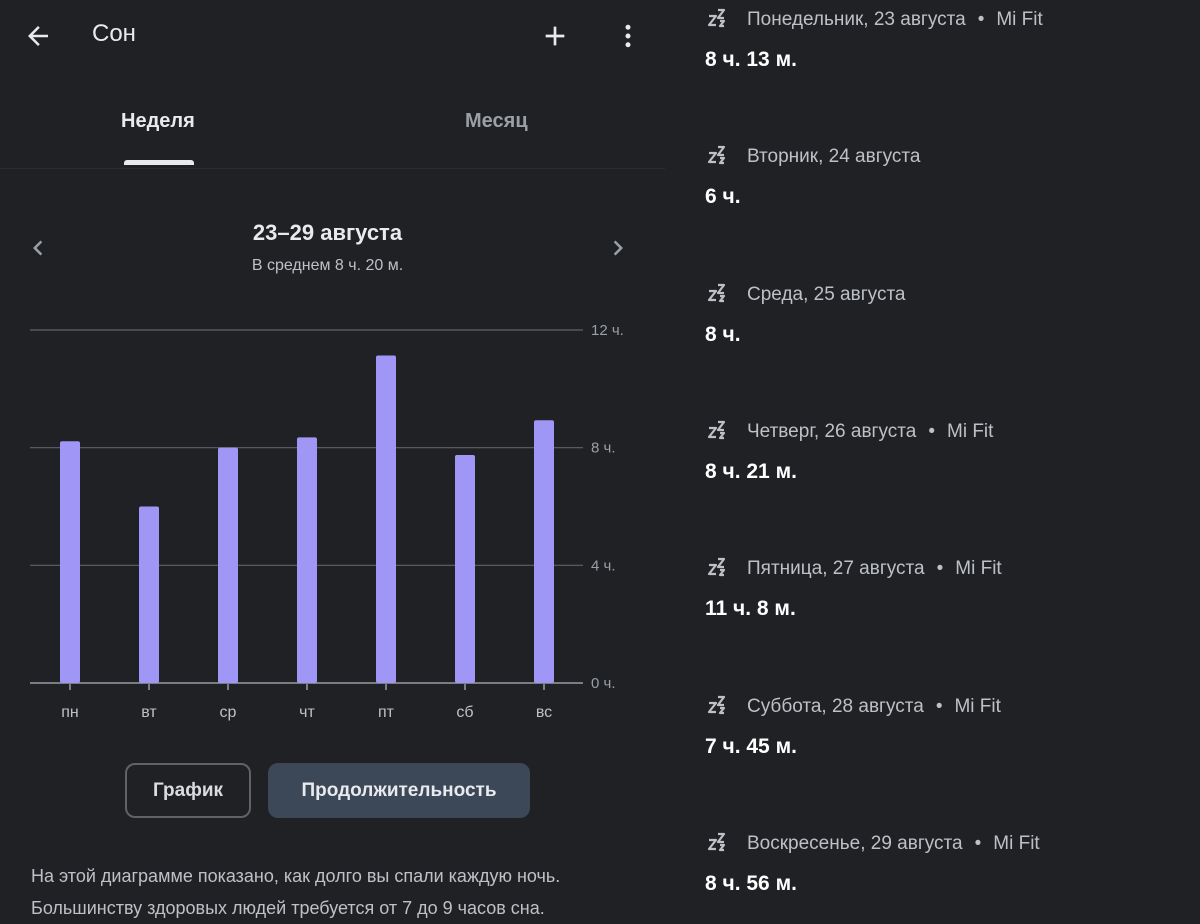 This screenshot has width=1200, height=924. What do you see at coordinates (228, 565) in the screenshot?
I see `bar-ср` at bounding box center [228, 565].